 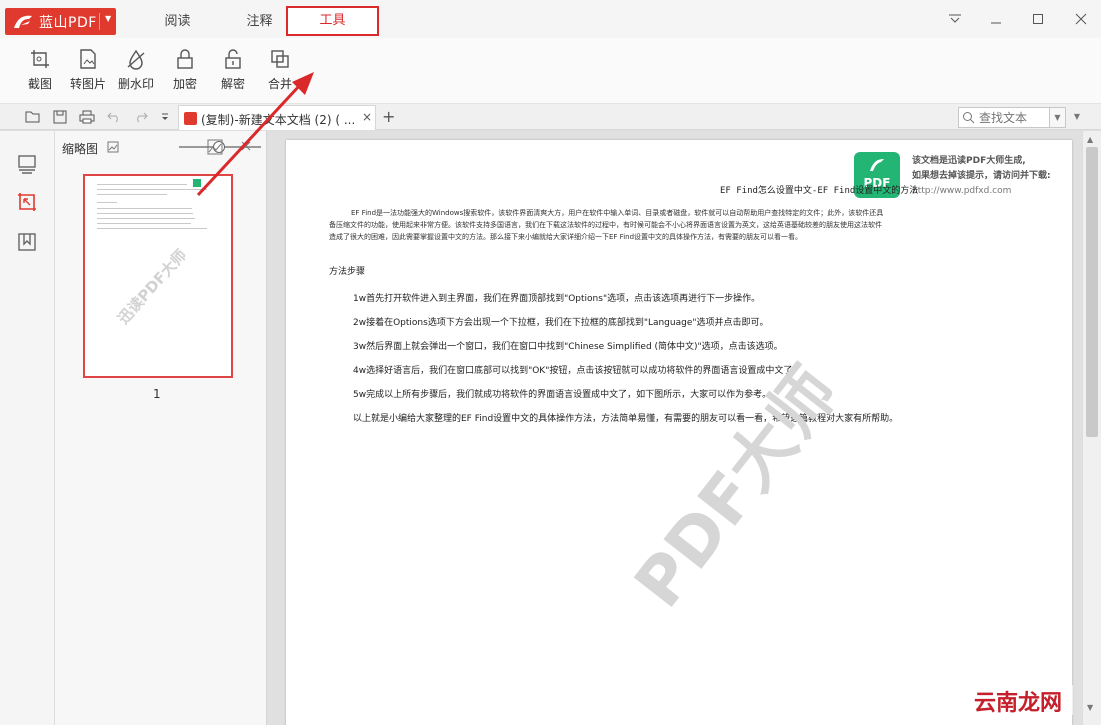 I want to click on decrypt-button: 解密, so click(x=233, y=74).